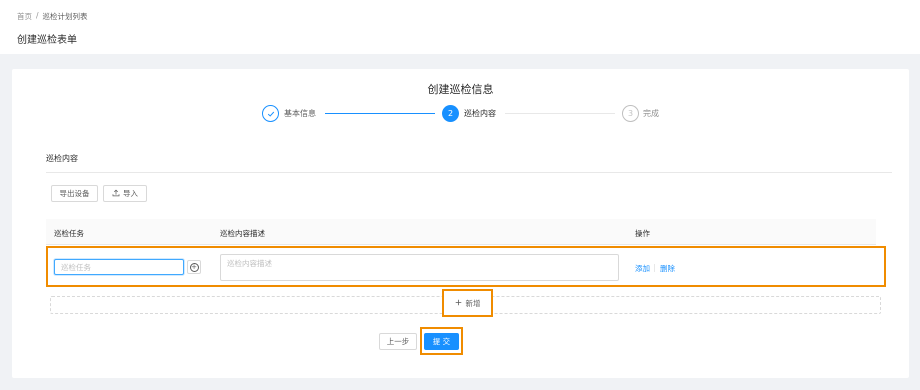 The image size is (920, 390). What do you see at coordinates (480, 113) in the screenshot?
I see `step-2-label: 巡检内容` at bounding box center [480, 113].